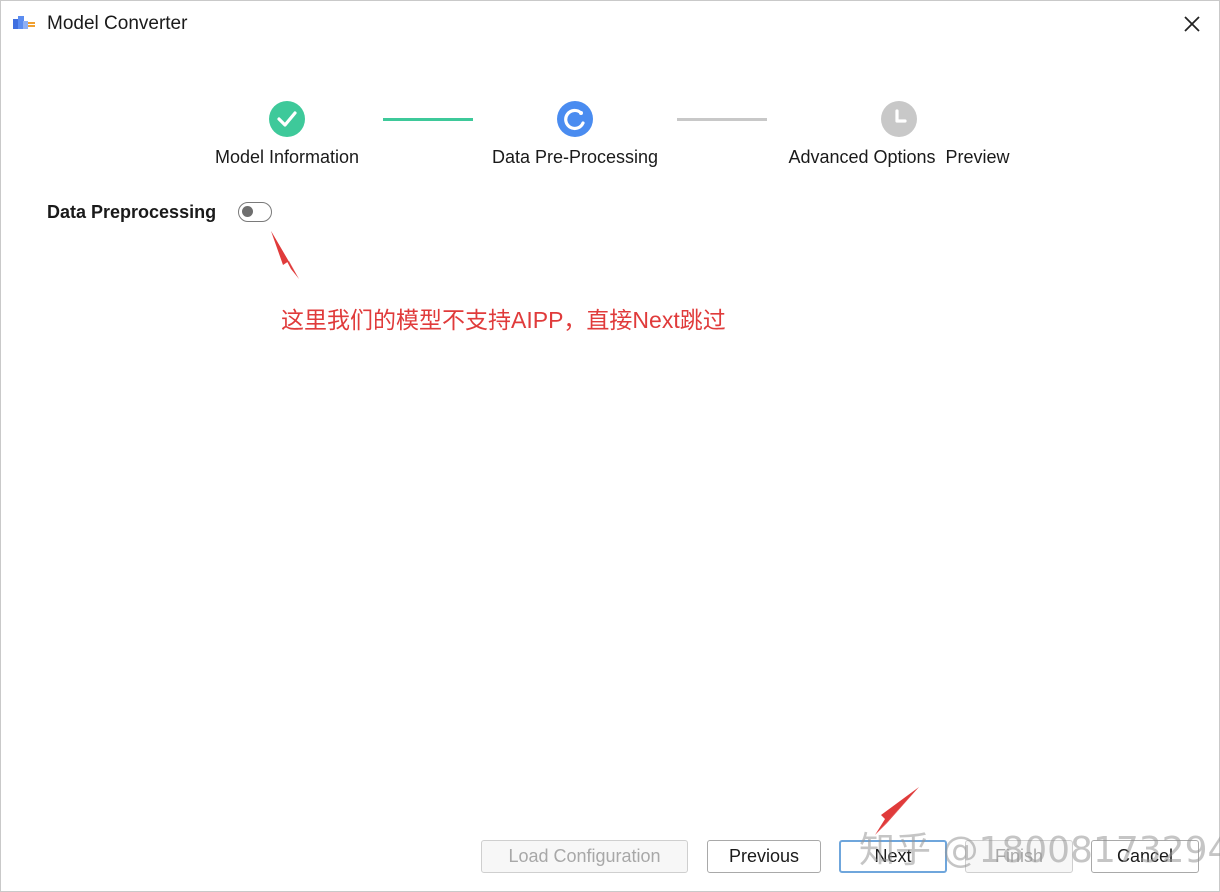 The image size is (1220, 892). What do you see at coordinates (287, 157) in the screenshot?
I see `step-label: Model Information` at bounding box center [287, 157].